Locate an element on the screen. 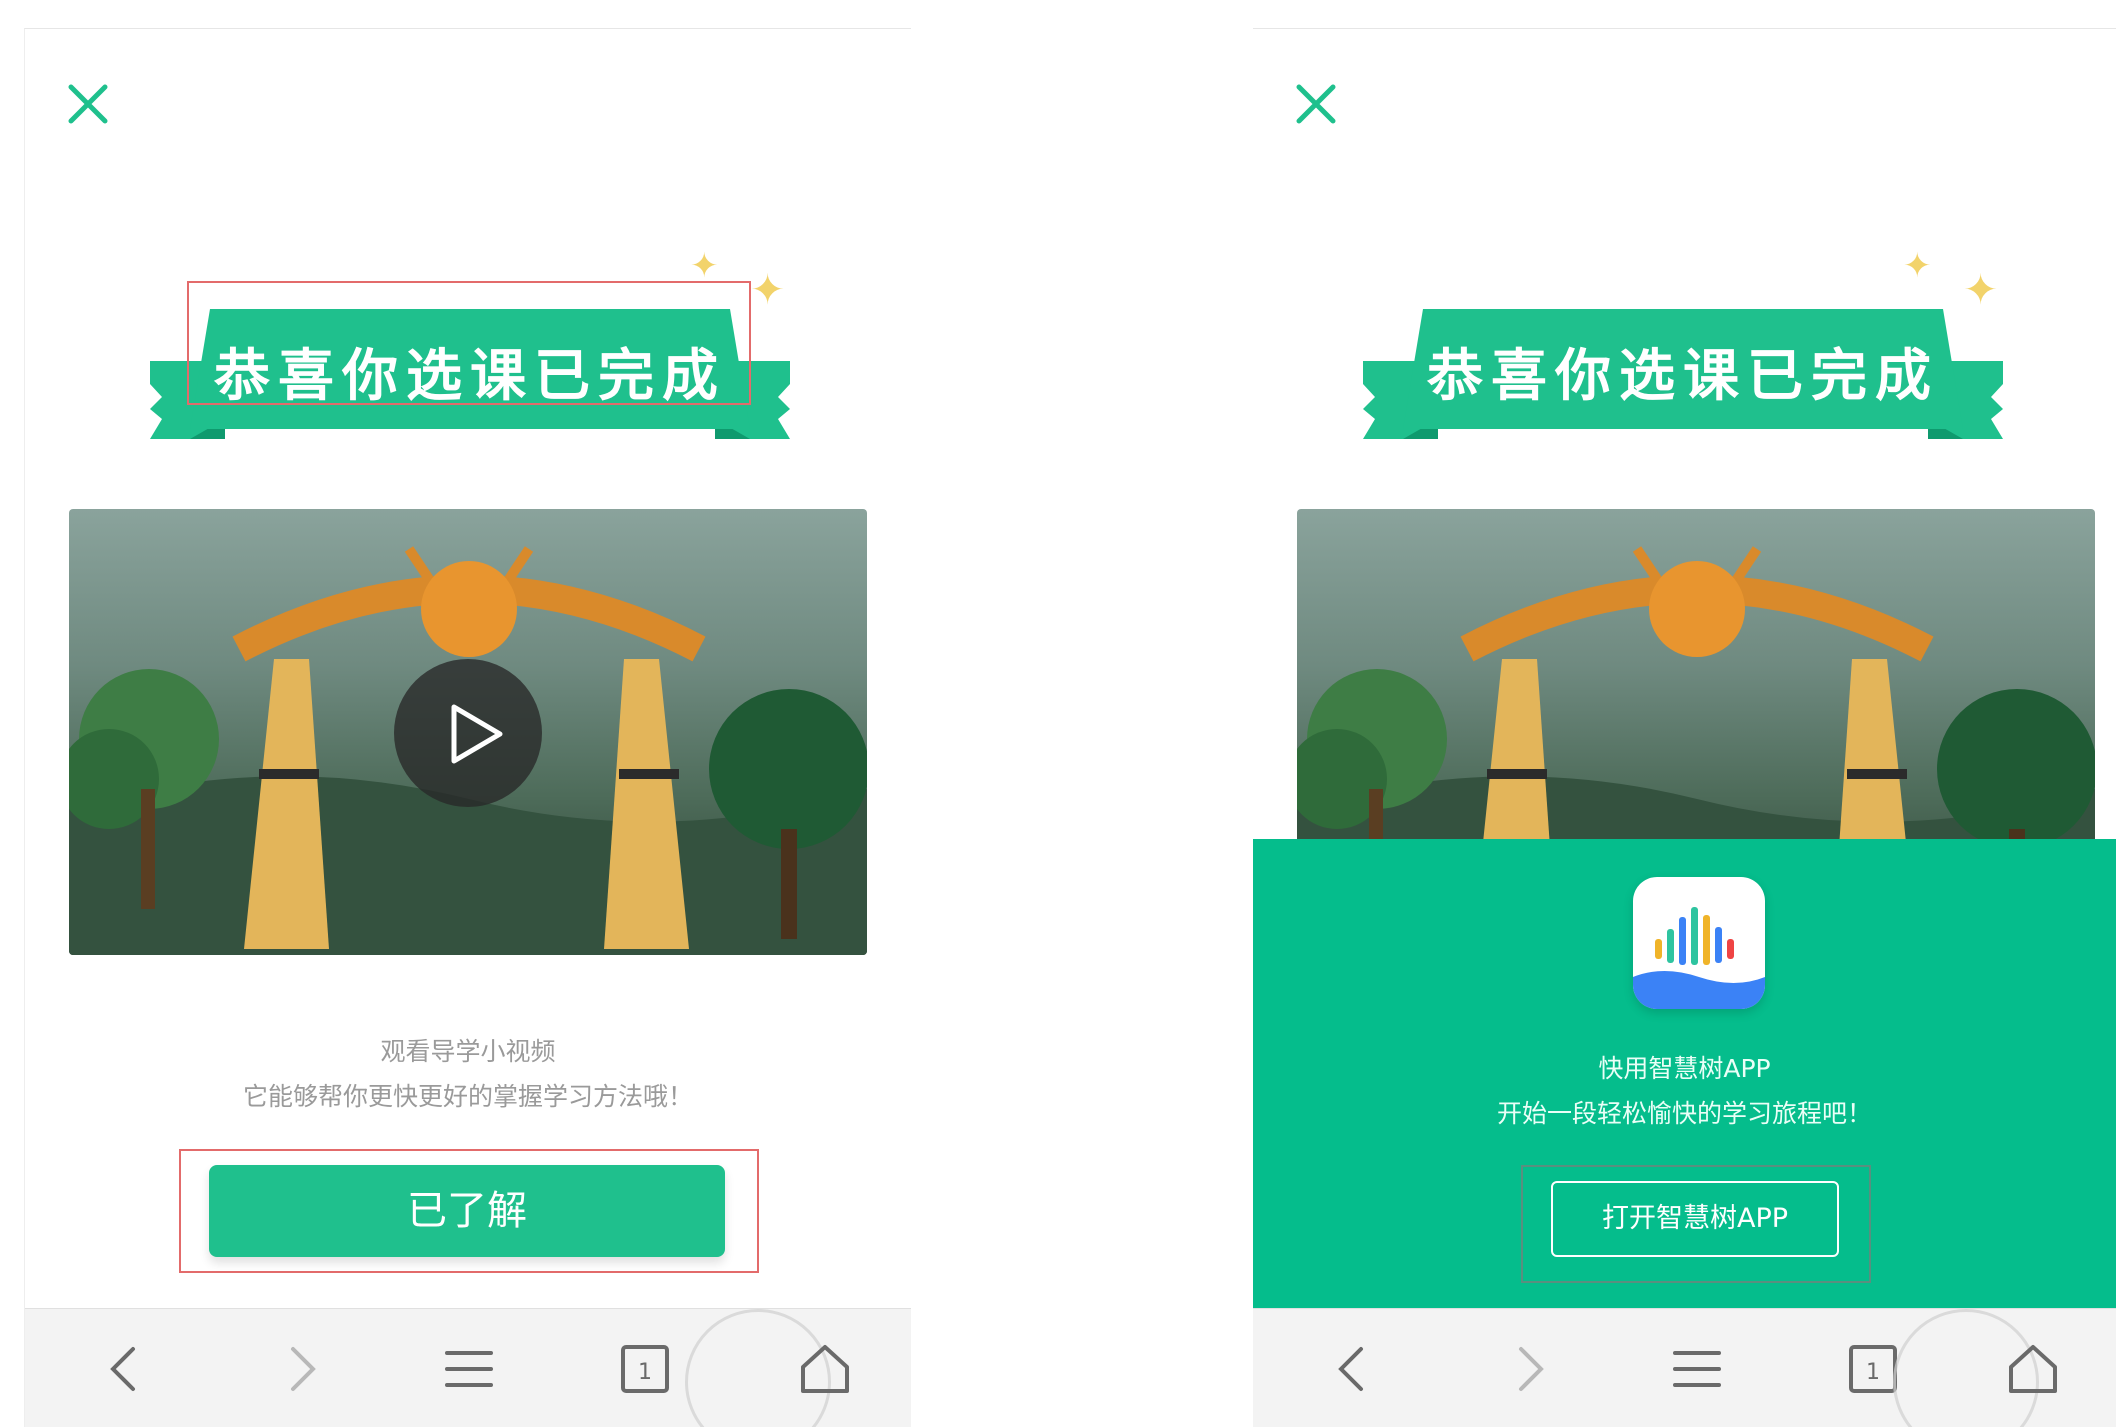 This screenshot has width=2116, height=1427. open-app-overlay: 快用智慧树APP 开始一段轻松愉快的学习旅程吧！ 打开智慧树APP is located at coordinates (1684, 1074).